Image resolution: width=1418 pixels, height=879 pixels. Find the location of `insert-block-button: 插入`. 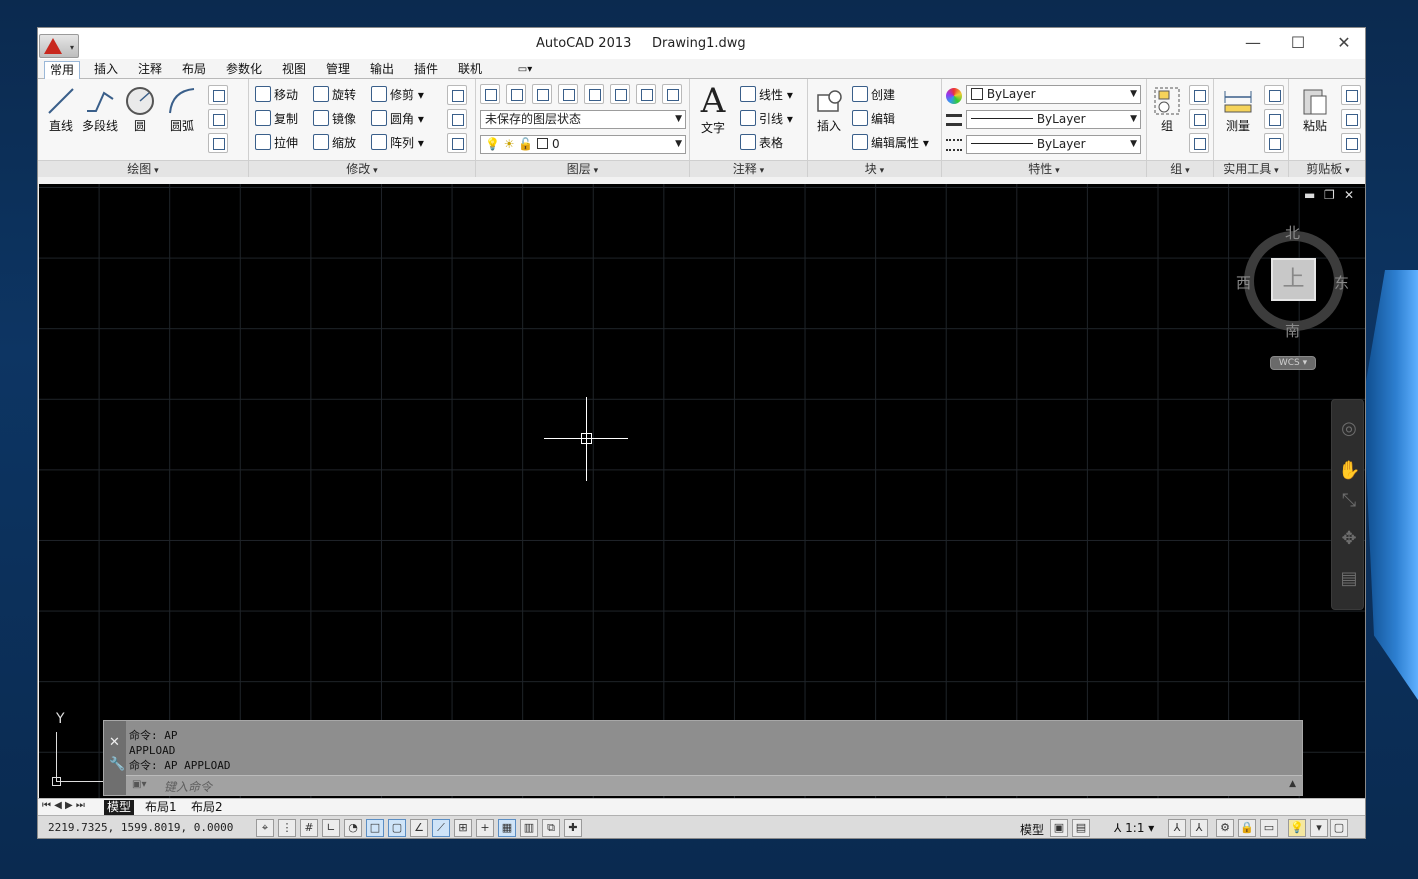

insert-block-button: 插入 is located at coordinates (829, 109).